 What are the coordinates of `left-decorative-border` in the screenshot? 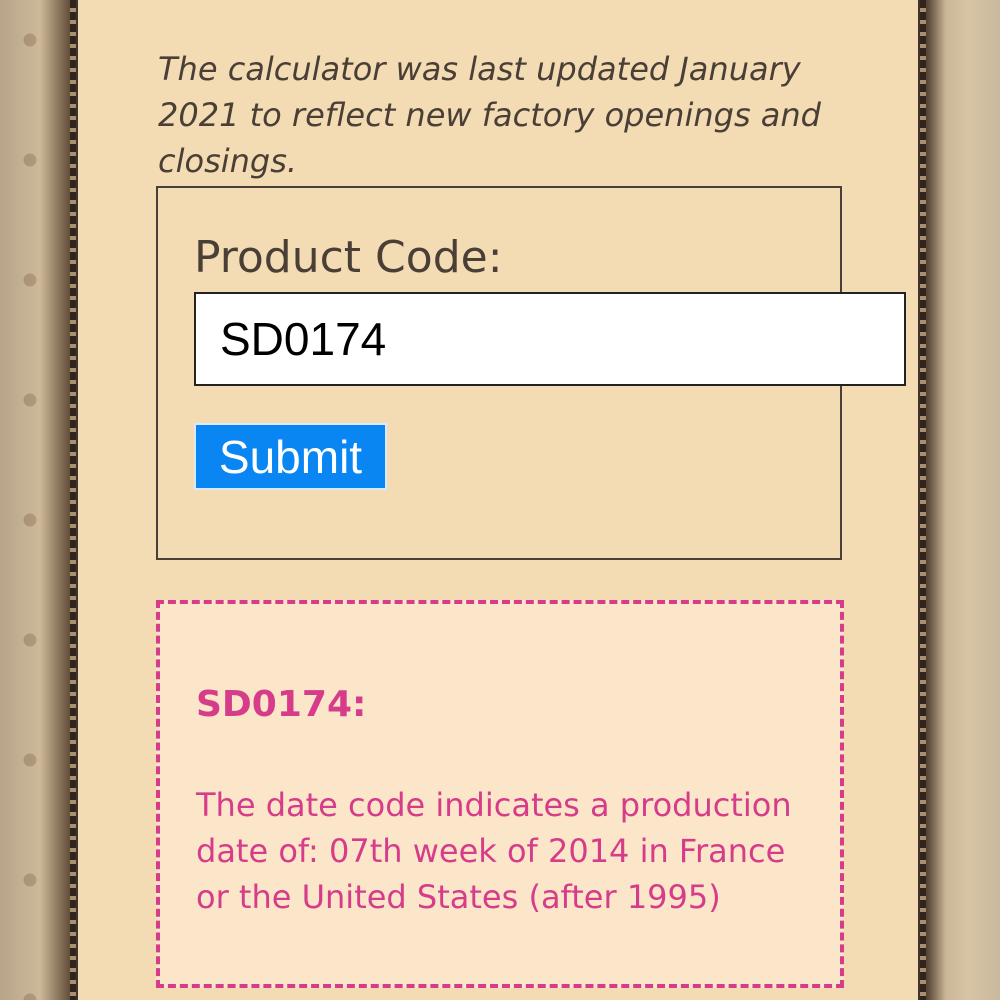 It's located at (39, 500).